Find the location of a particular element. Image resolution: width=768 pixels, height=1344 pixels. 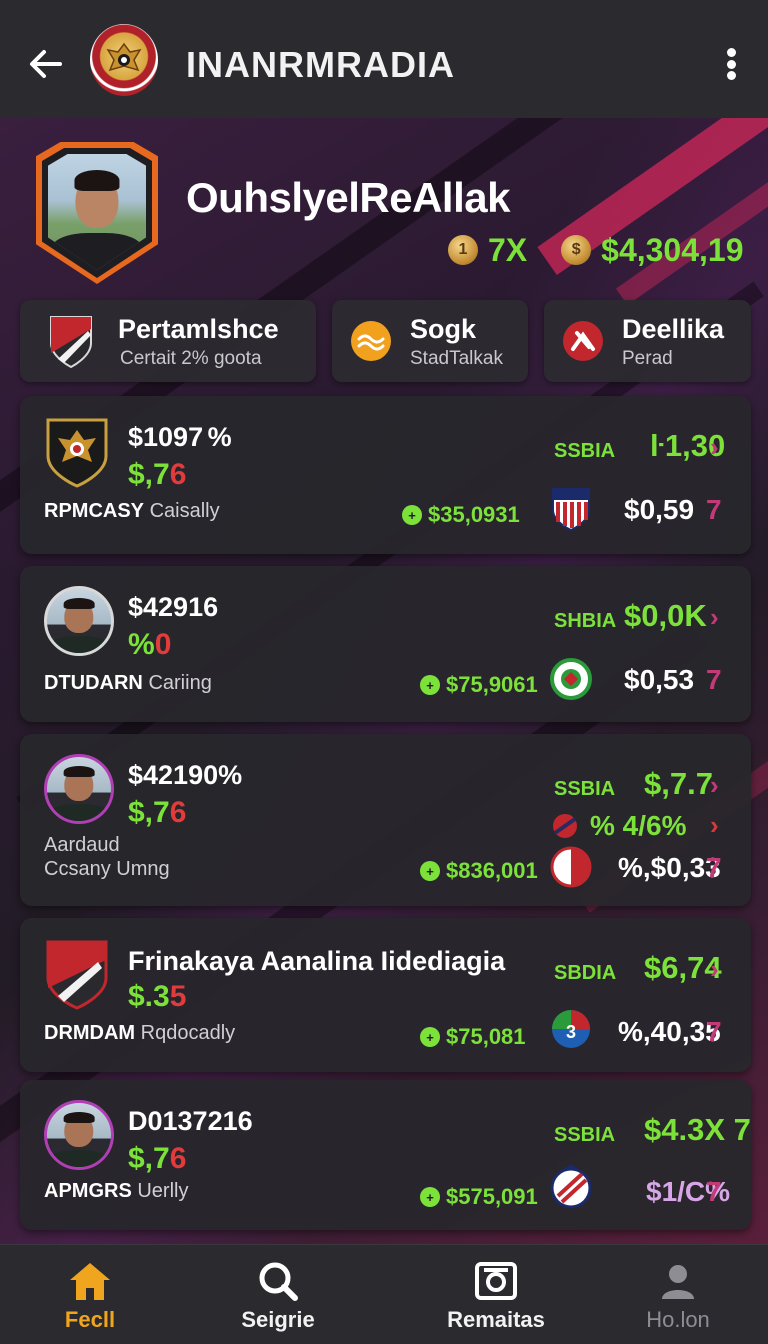

tricolor-badge-icon: 3 is located at coordinates (571, 1031).